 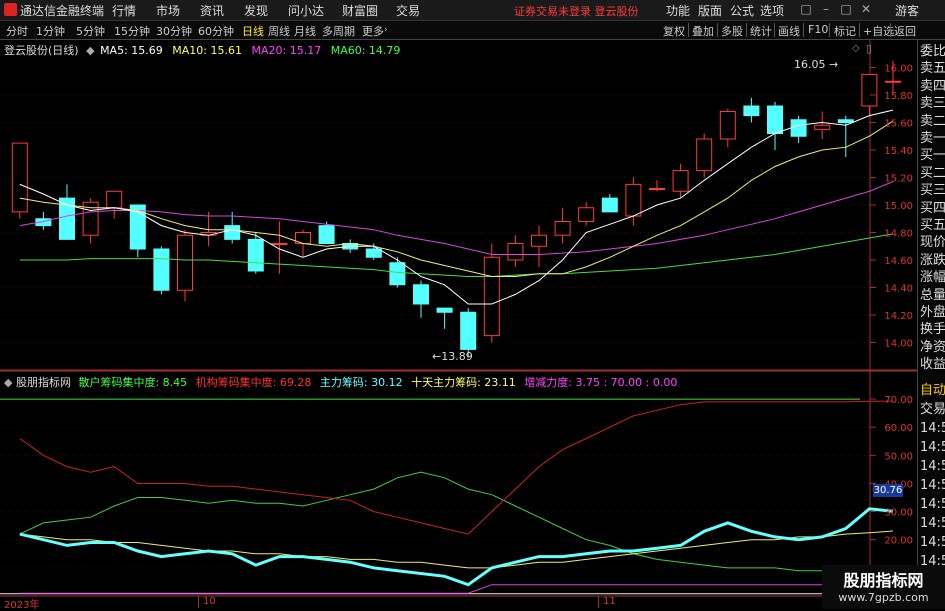 I want to click on sub-tick-label: 30.00, so click(x=898, y=513).